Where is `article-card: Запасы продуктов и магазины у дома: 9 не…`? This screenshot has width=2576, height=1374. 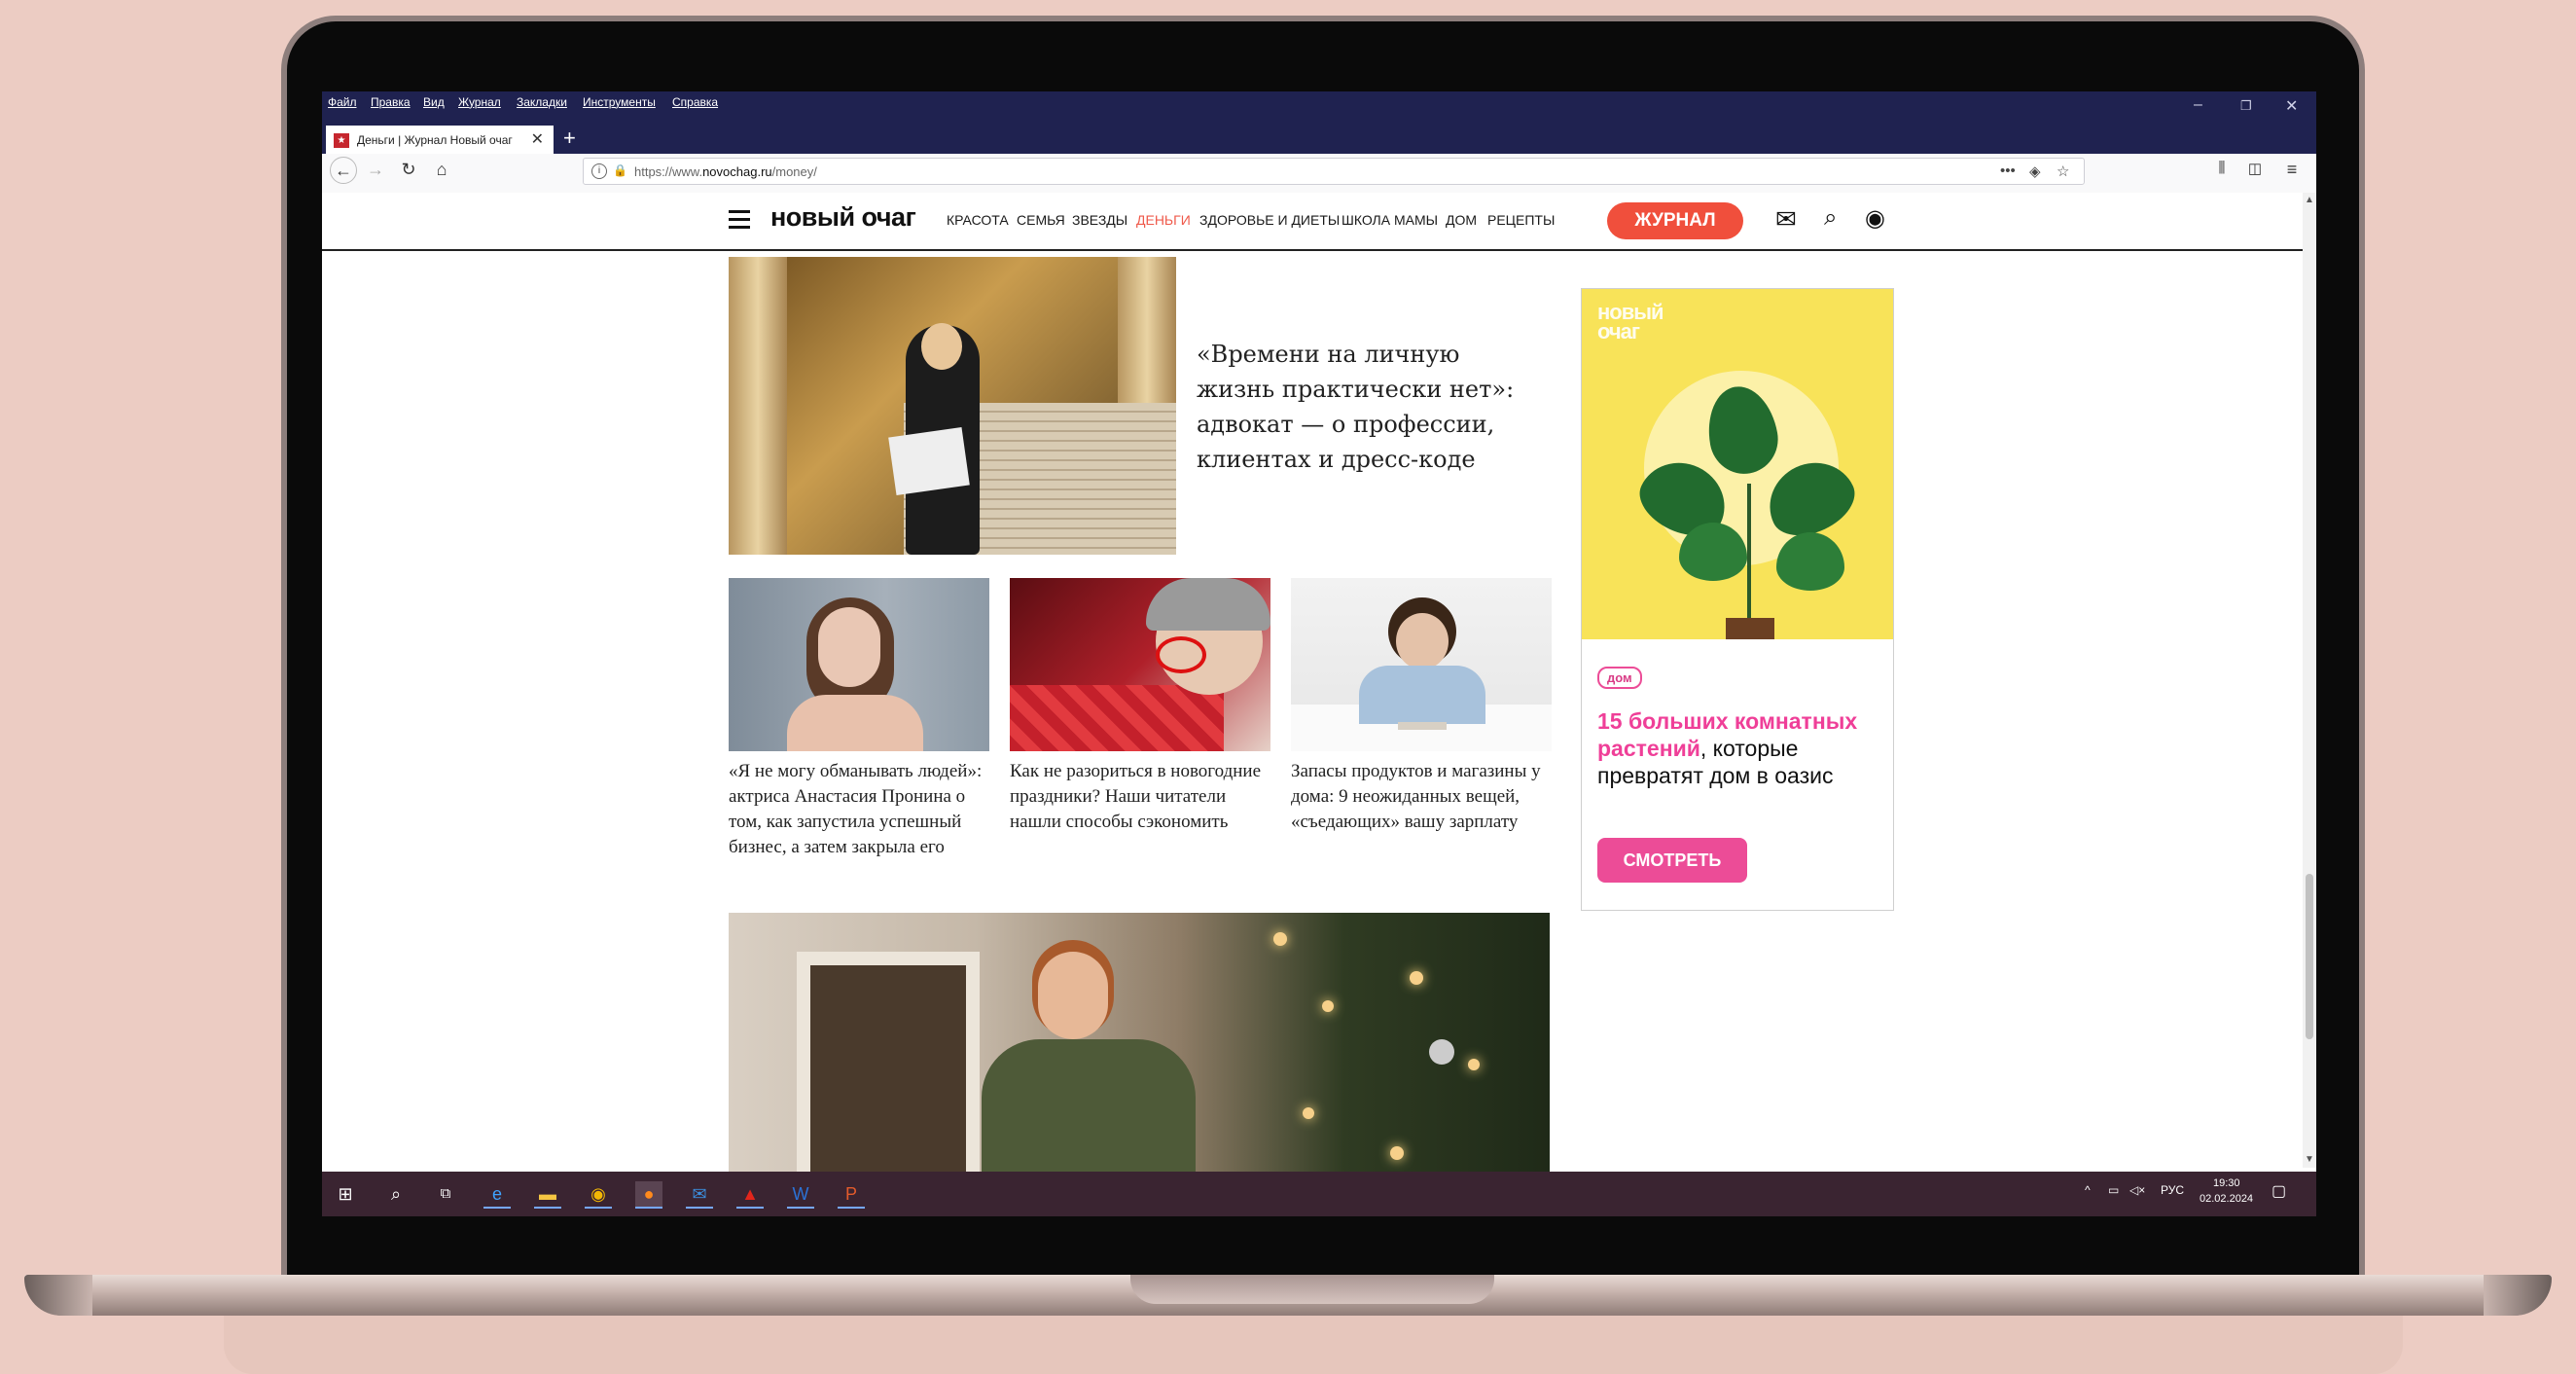
article-card: Запасы продуктов и магазины у дома: 9 не… is located at coordinates (1421, 706).